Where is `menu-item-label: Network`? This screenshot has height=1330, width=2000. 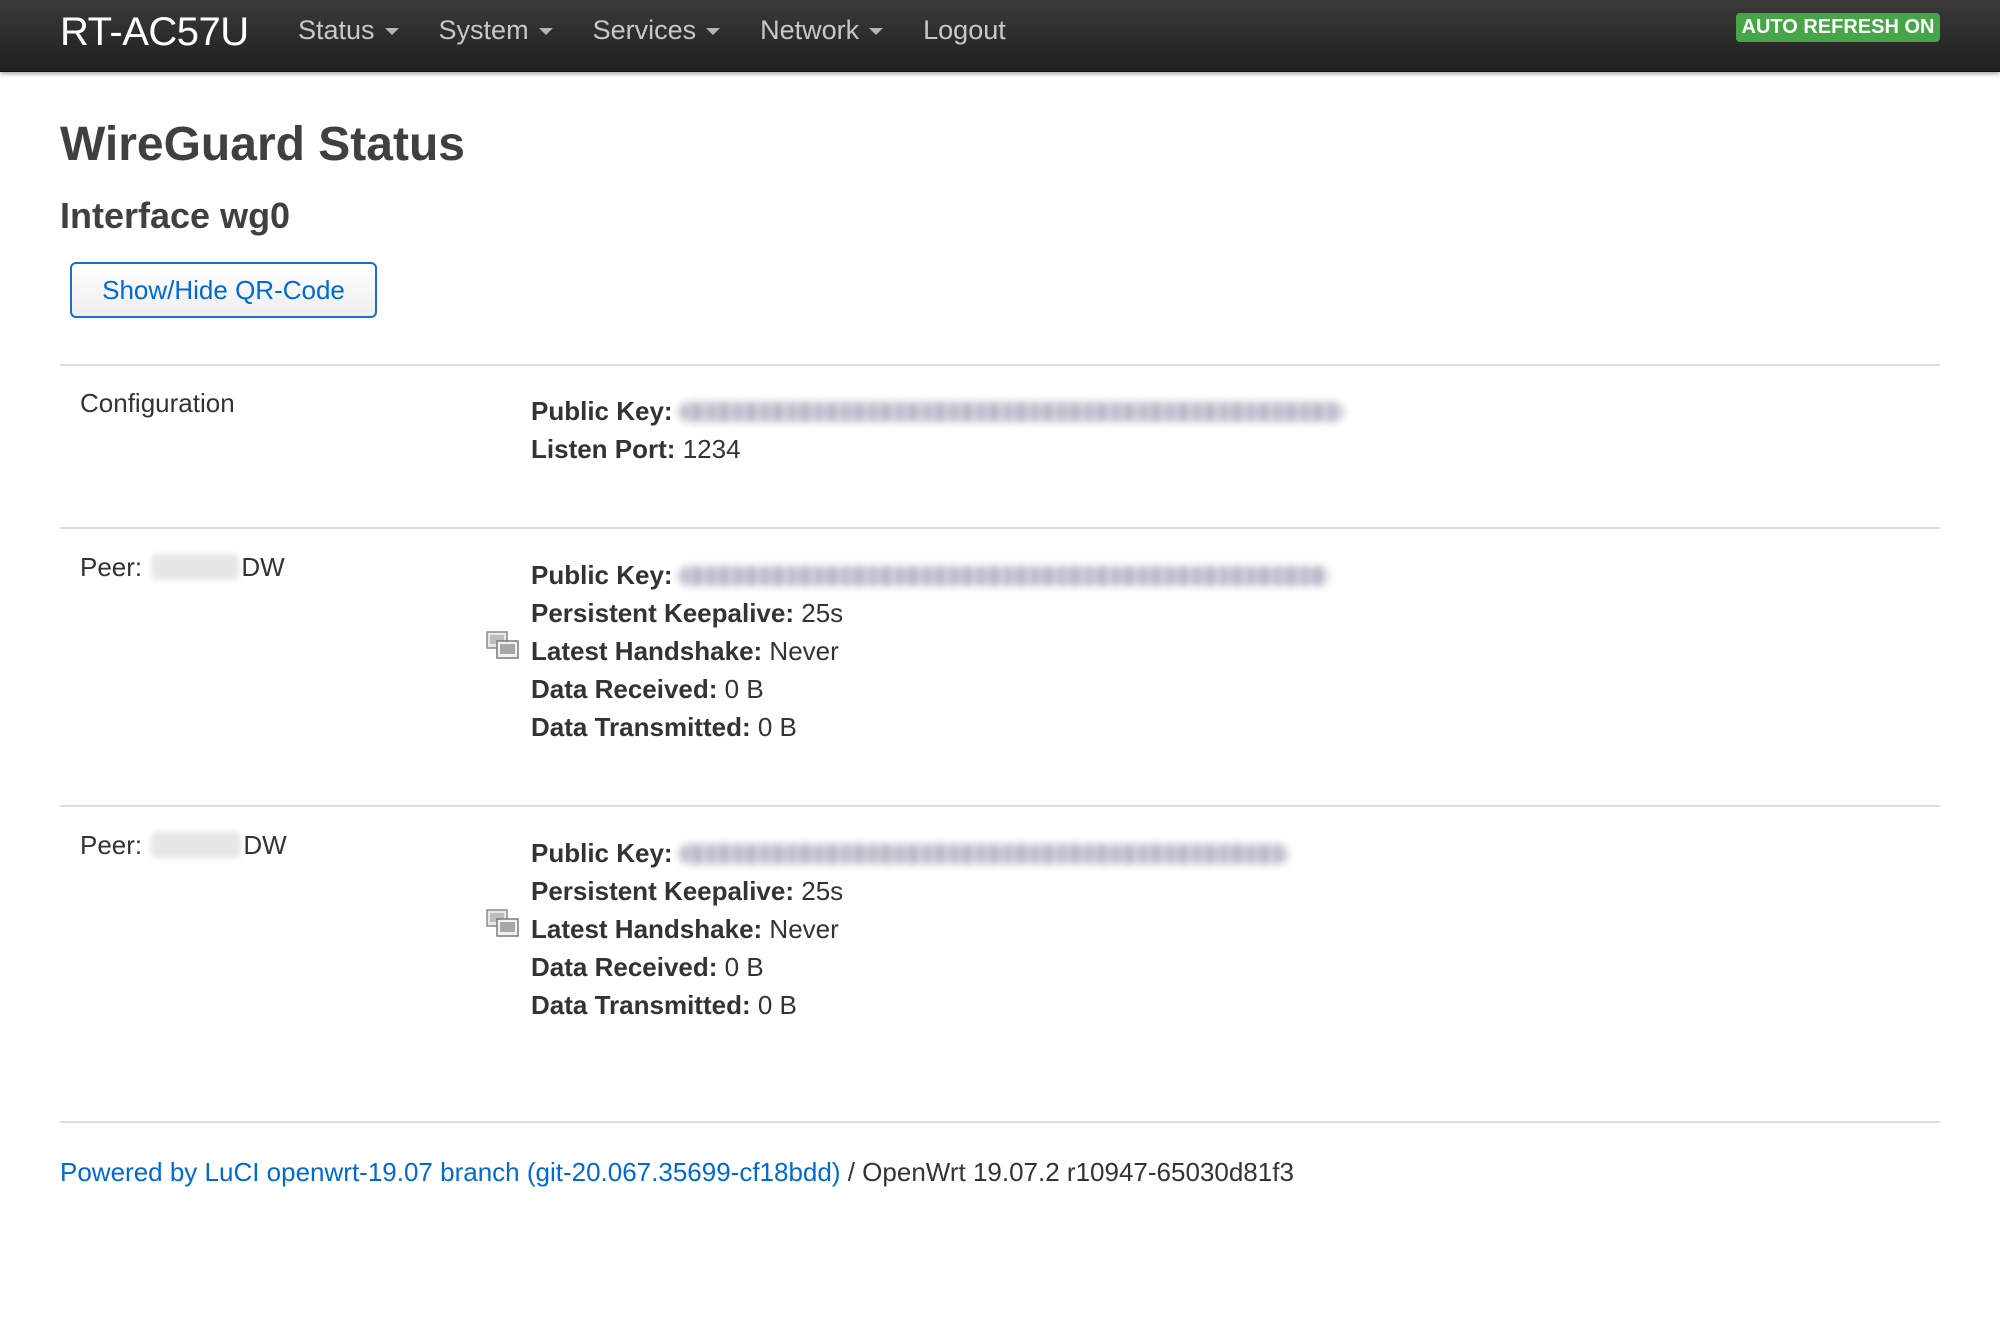
menu-item-label: Network is located at coordinates (810, 29).